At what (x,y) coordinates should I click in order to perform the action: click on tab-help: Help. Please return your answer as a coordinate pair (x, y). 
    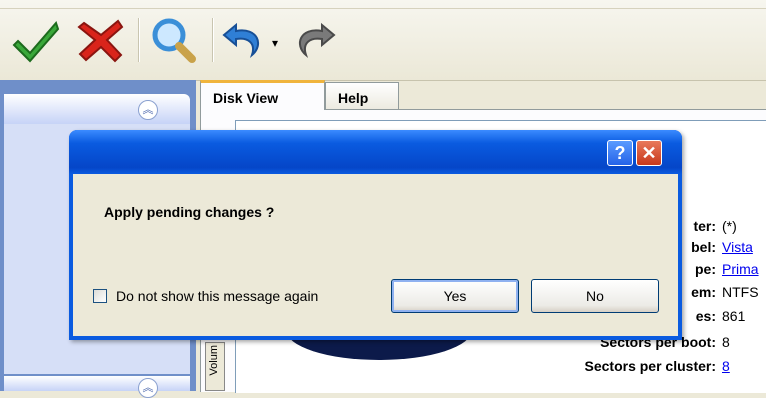
    Looking at the image, I should click on (362, 96).